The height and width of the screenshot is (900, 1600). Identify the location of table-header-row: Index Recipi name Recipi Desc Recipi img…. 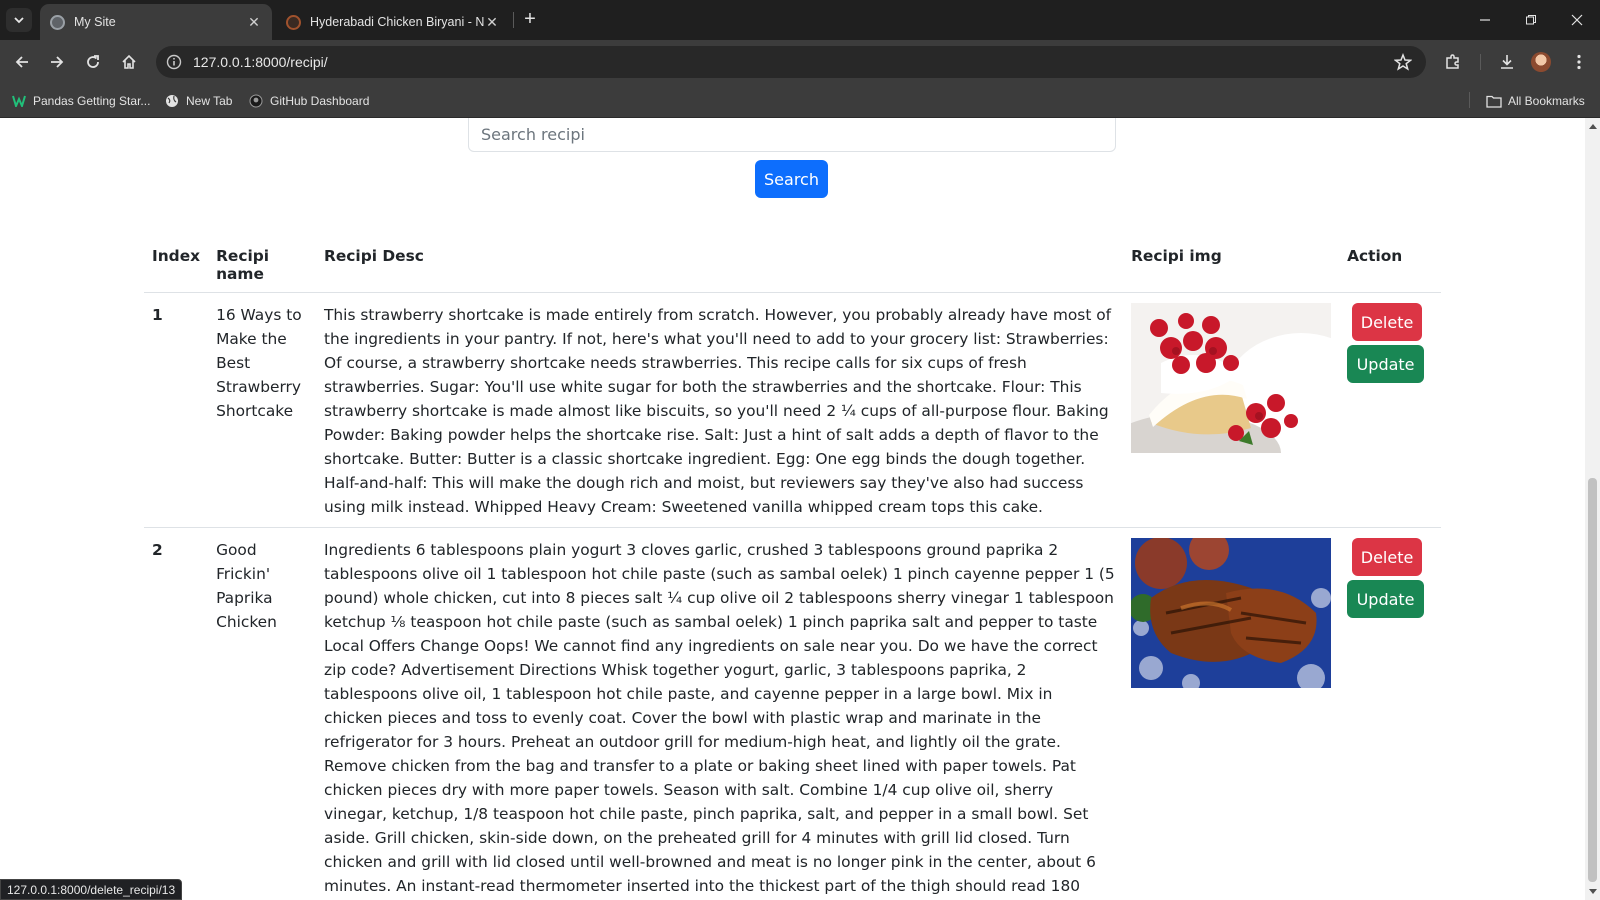
(792, 266).